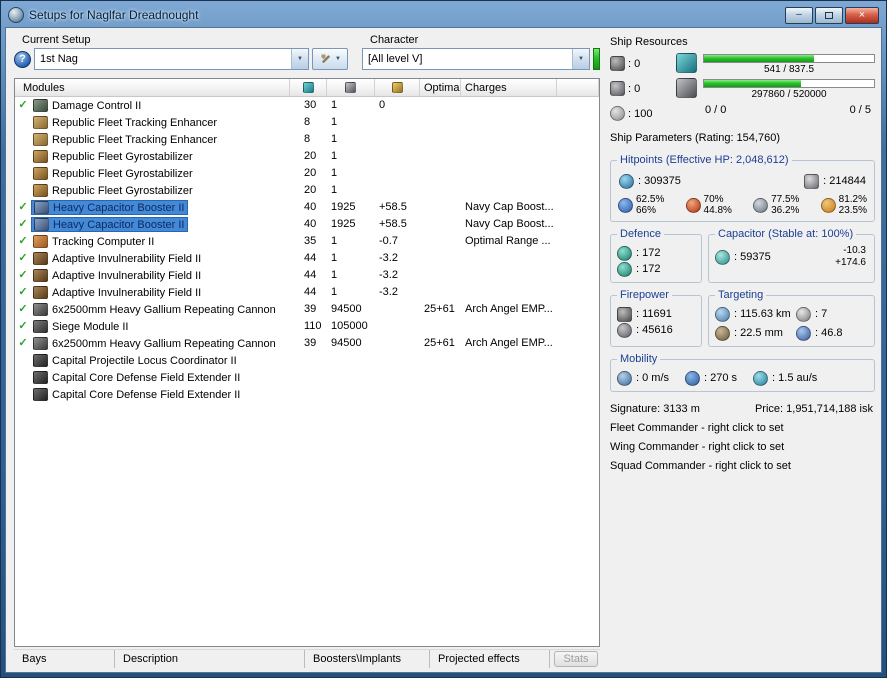 The width and height of the screenshot is (887, 678). Describe the element at coordinates (367, 659) in the screenshot. I see `tab-boosters-implants: Boosters\Implants` at that location.